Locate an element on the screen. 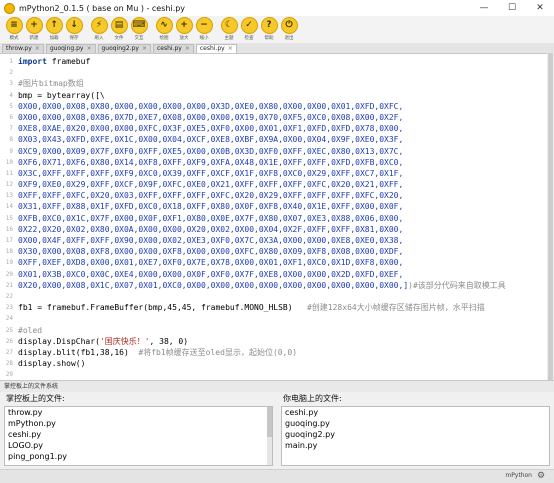  line-number: 26 is located at coordinates (9, 341).